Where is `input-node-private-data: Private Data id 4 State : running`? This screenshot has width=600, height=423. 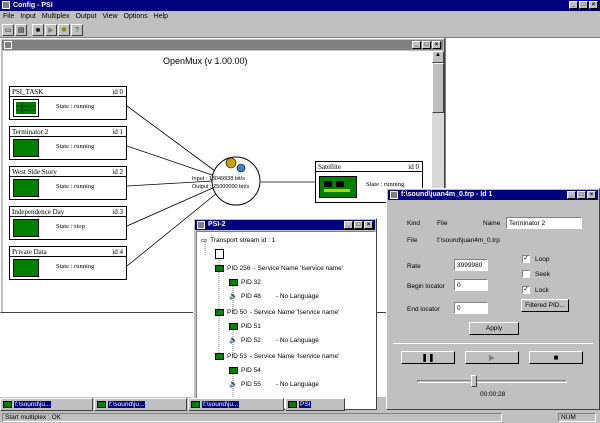 input-node-private-data: Private Data id 4 State : running is located at coordinates (68, 263).